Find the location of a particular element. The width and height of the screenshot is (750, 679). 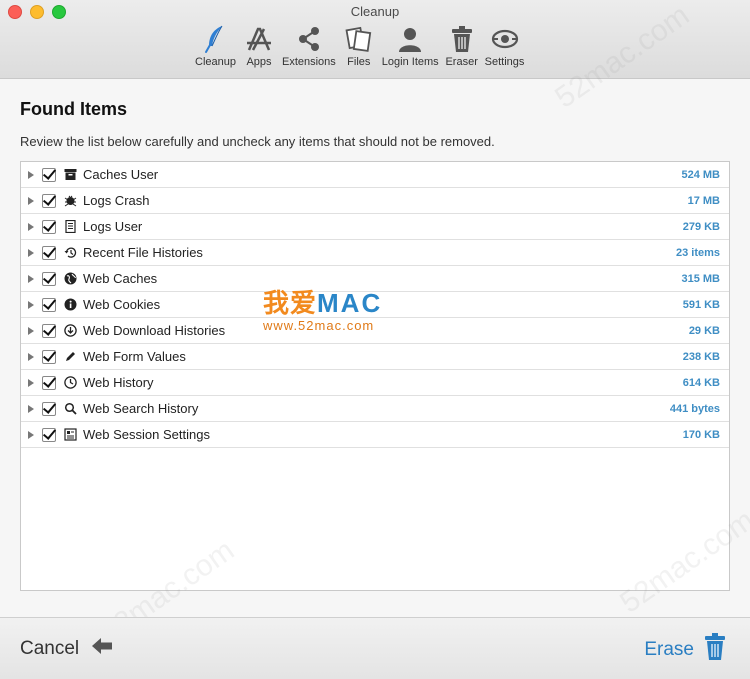

list-item: Web Search History 441 bytes is located at coordinates (375, 409).